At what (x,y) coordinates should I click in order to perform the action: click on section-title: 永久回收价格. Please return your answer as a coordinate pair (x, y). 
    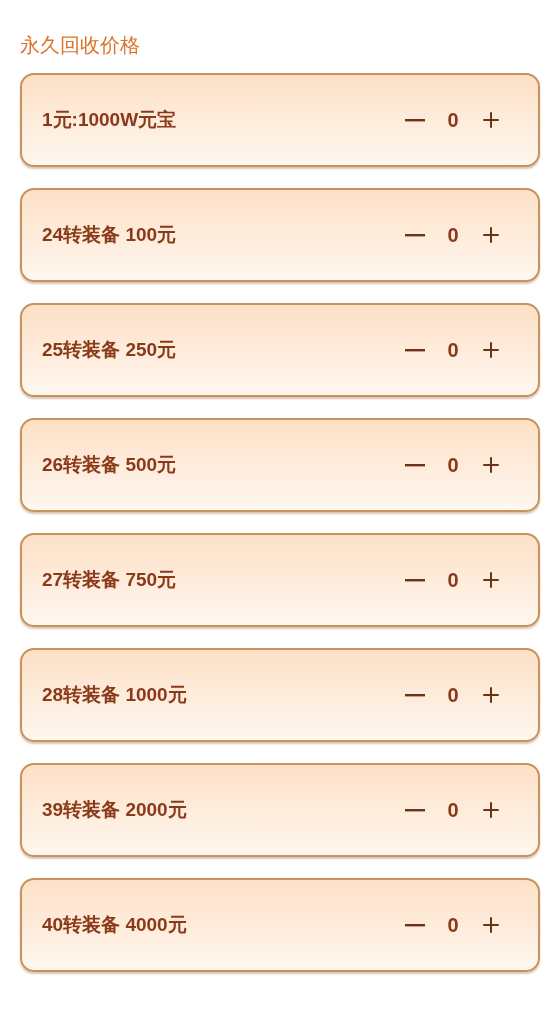
    Looking at the image, I should click on (80, 45).